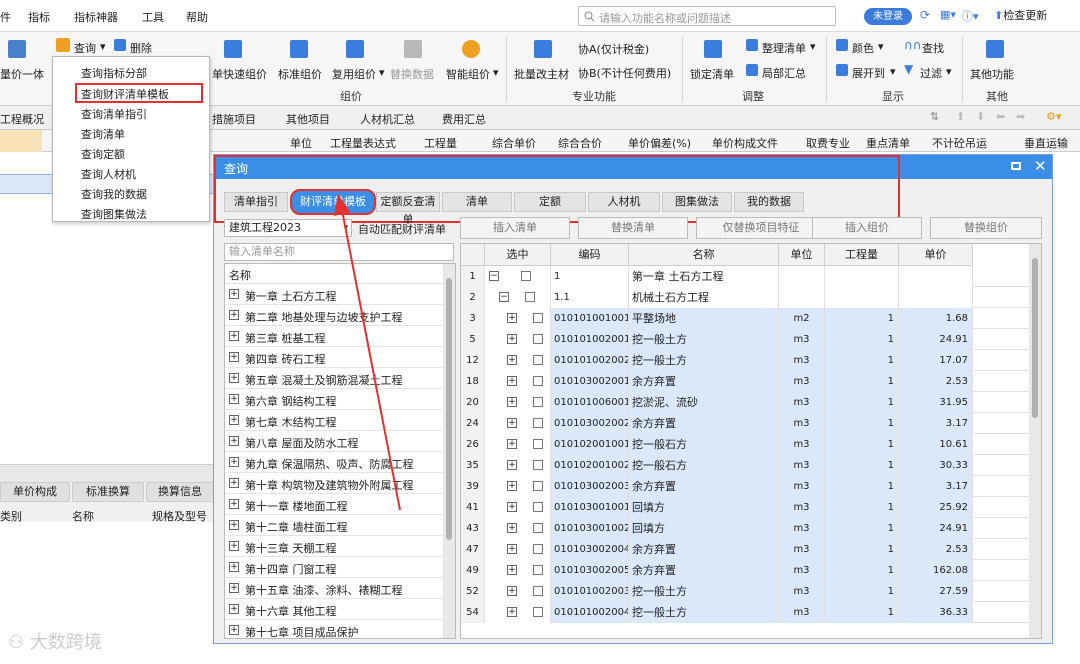  I want to click on col-vertical-transport: 垂直运输, so click(1046, 143).